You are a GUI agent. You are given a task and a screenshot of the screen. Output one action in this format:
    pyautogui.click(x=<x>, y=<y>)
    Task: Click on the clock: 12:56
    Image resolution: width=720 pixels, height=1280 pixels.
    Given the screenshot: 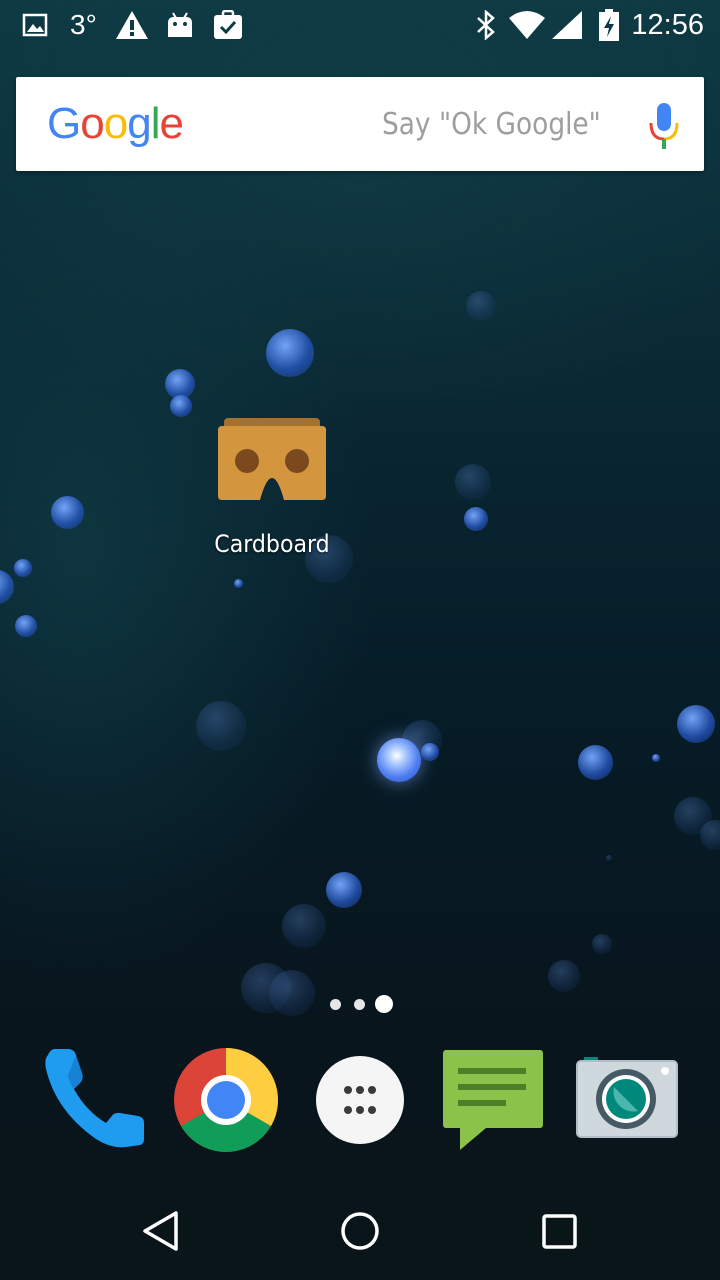 What is the action you would take?
    pyautogui.click(x=667, y=24)
    